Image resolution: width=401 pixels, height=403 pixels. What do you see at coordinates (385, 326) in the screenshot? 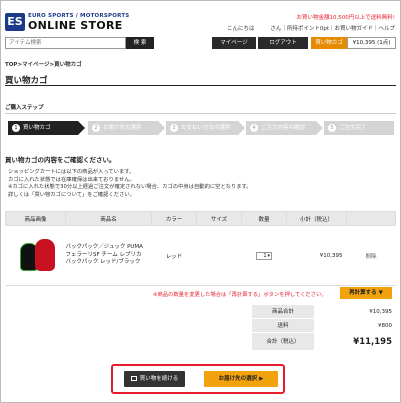
I see `summary-value: ¥800` at bounding box center [385, 326].